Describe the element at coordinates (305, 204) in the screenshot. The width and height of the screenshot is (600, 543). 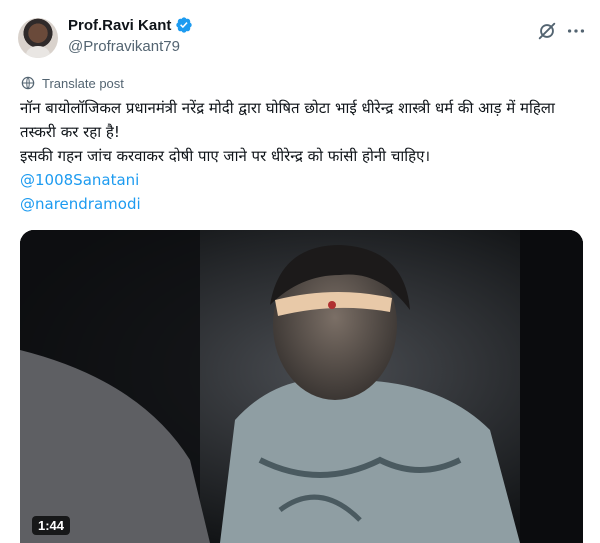
I see `mention-link: @narendramodi` at that location.